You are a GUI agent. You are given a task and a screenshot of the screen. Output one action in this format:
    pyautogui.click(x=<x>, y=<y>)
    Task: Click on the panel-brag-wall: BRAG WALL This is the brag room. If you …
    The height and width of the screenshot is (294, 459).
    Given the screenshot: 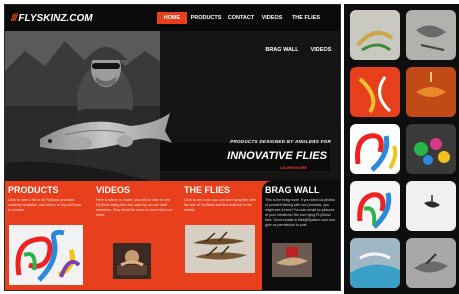 What is the action you would take?
    pyautogui.click(x=301, y=235)
    